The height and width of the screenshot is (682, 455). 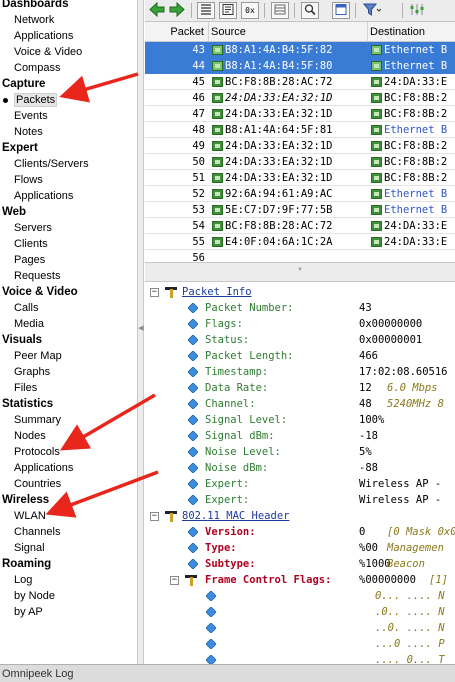 I want to click on sidebar-item: Nodes, so click(x=68, y=436).